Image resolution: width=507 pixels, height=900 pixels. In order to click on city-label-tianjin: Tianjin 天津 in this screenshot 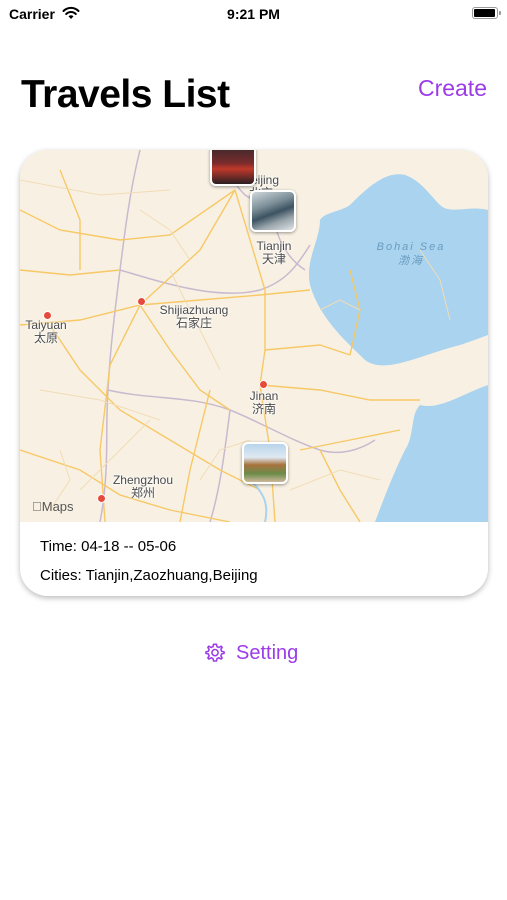, I will do `click(274, 252)`.